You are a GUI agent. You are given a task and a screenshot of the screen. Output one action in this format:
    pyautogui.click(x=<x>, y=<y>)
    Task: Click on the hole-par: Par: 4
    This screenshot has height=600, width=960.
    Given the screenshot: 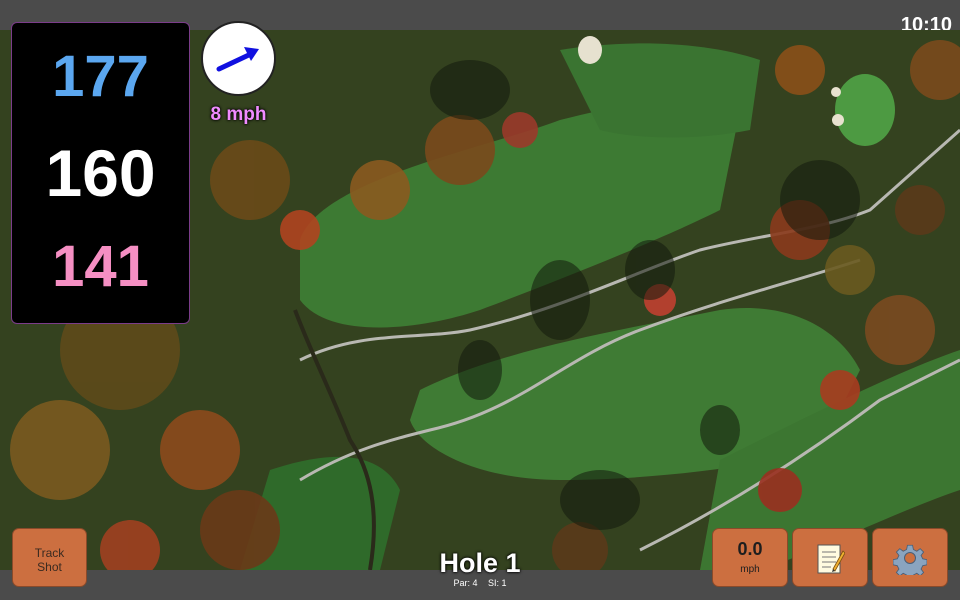 What is the action you would take?
    pyautogui.click(x=465, y=583)
    